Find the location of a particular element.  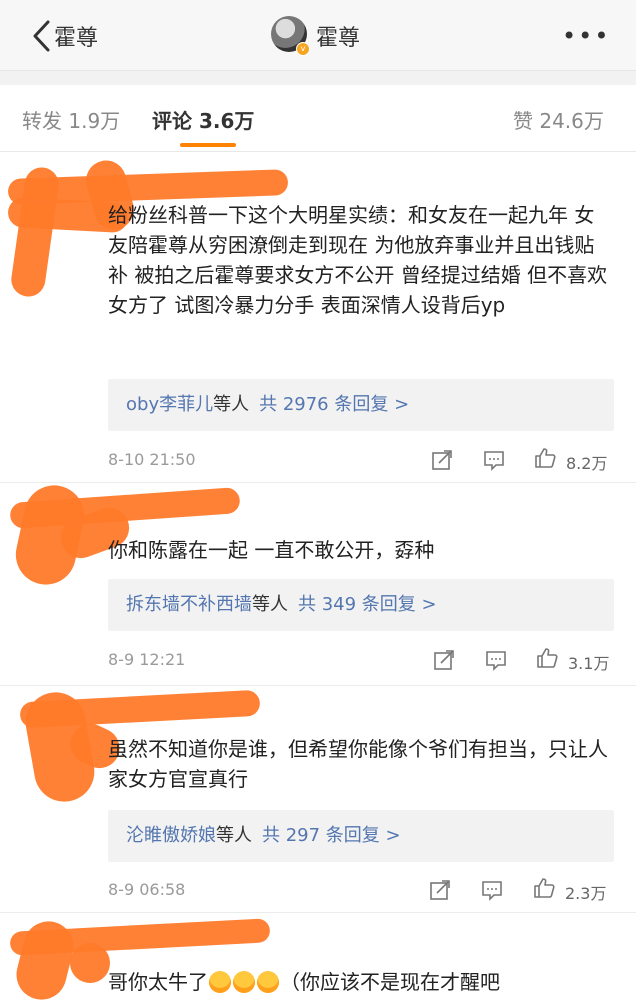

replies-preview: oby李菲儿等人共 2976 条回复 > is located at coordinates (361, 405).